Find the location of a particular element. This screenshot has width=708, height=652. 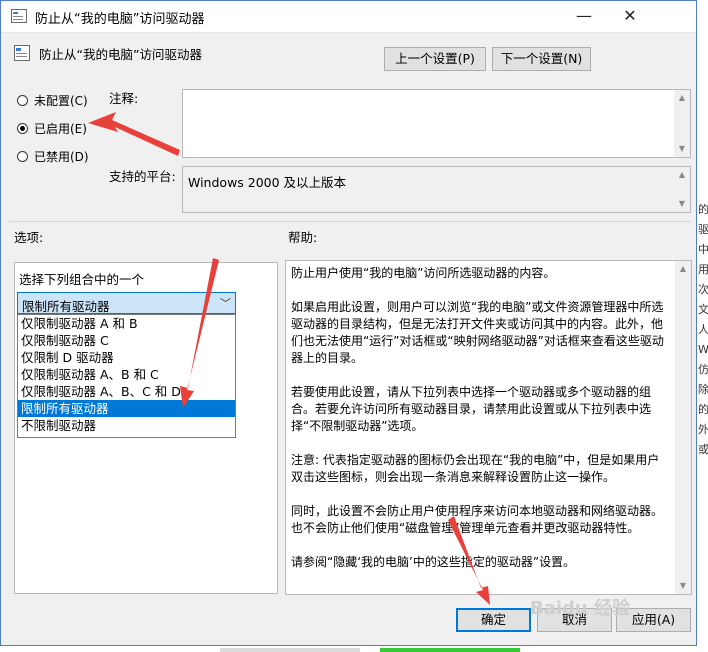

radio-indicator-selected is located at coordinates (22, 128).